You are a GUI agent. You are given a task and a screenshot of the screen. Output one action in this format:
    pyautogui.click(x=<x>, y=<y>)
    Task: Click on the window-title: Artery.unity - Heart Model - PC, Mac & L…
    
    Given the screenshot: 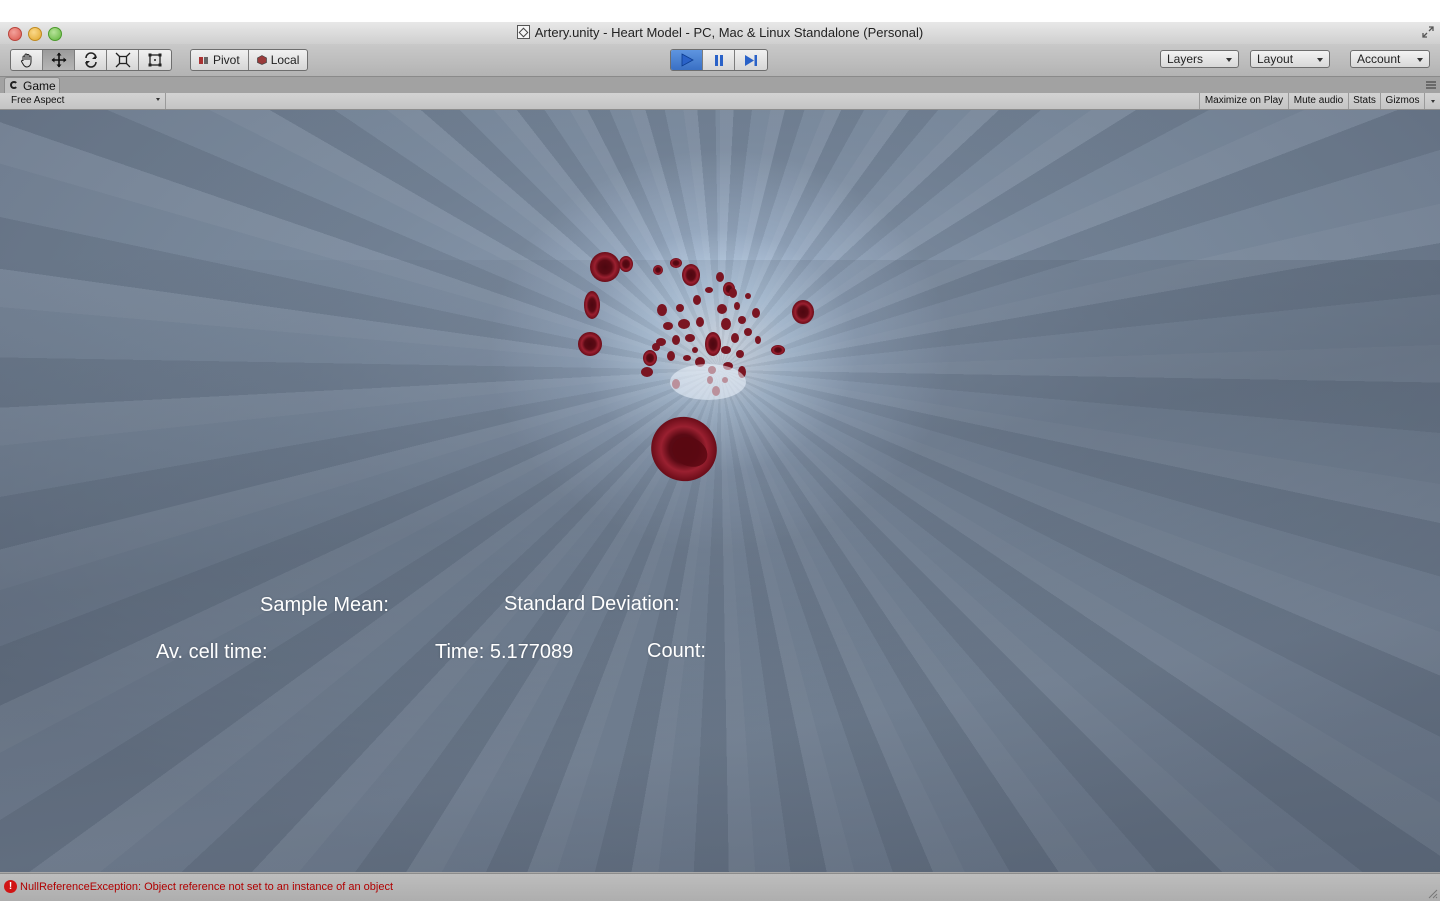 What is the action you would take?
    pyautogui.click(x=729, y=32)
    